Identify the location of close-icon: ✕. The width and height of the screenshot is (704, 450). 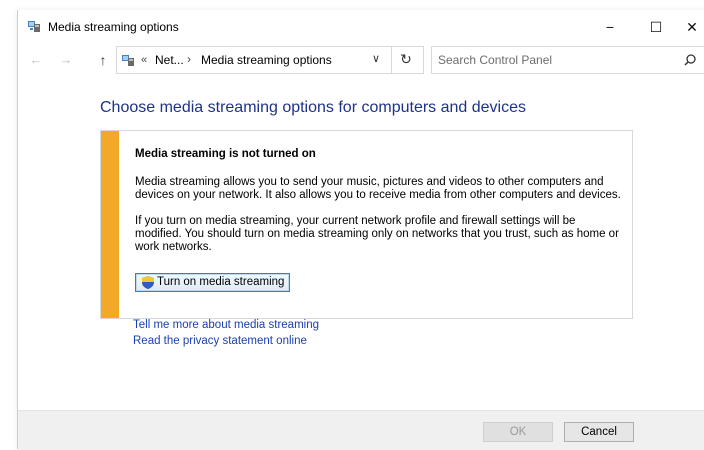
(692, 27).